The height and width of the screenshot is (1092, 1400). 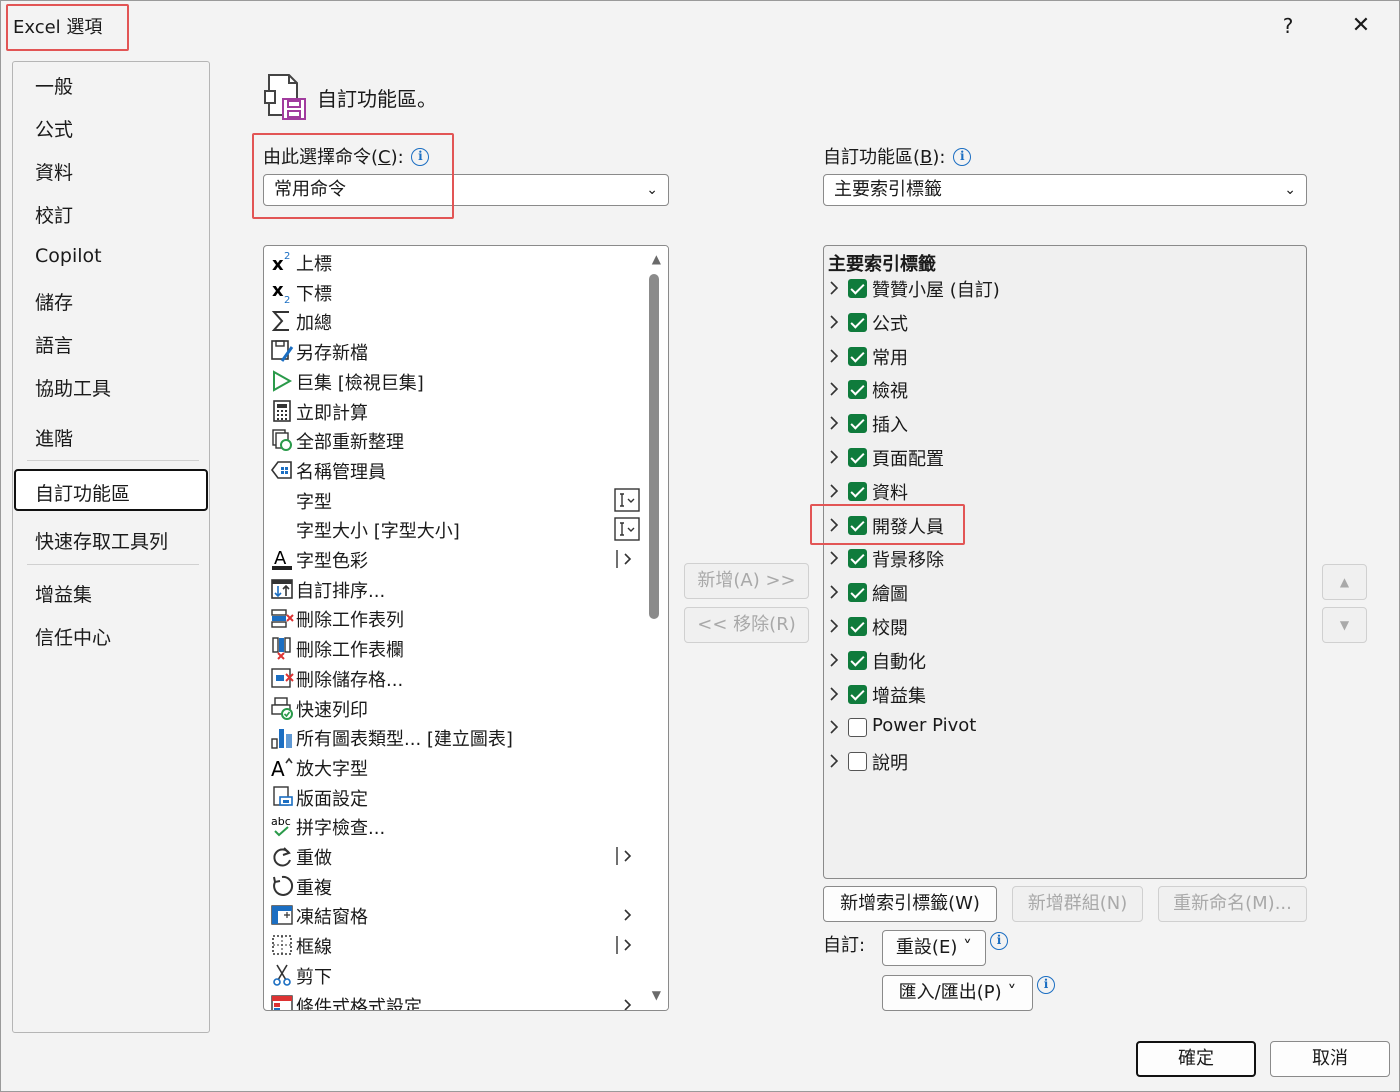 I want to click on reset-dropdown-button: 重設(E) ˅, so click(x=934, y=948).